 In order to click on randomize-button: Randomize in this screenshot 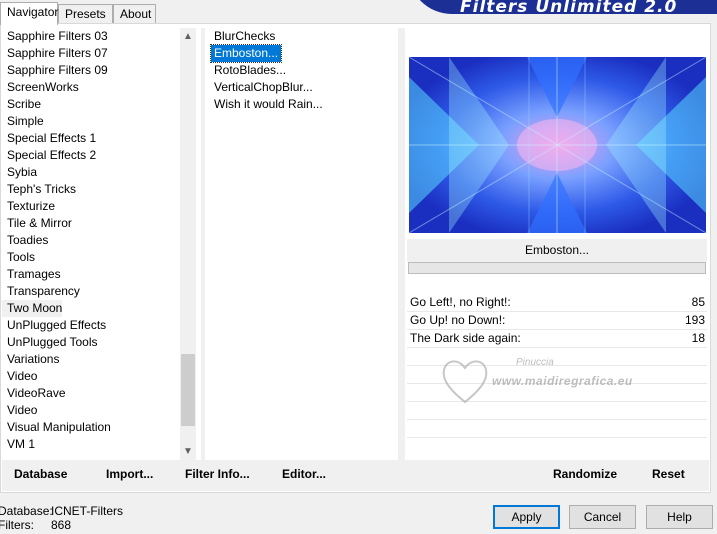, I will do `click(585, 474)`.